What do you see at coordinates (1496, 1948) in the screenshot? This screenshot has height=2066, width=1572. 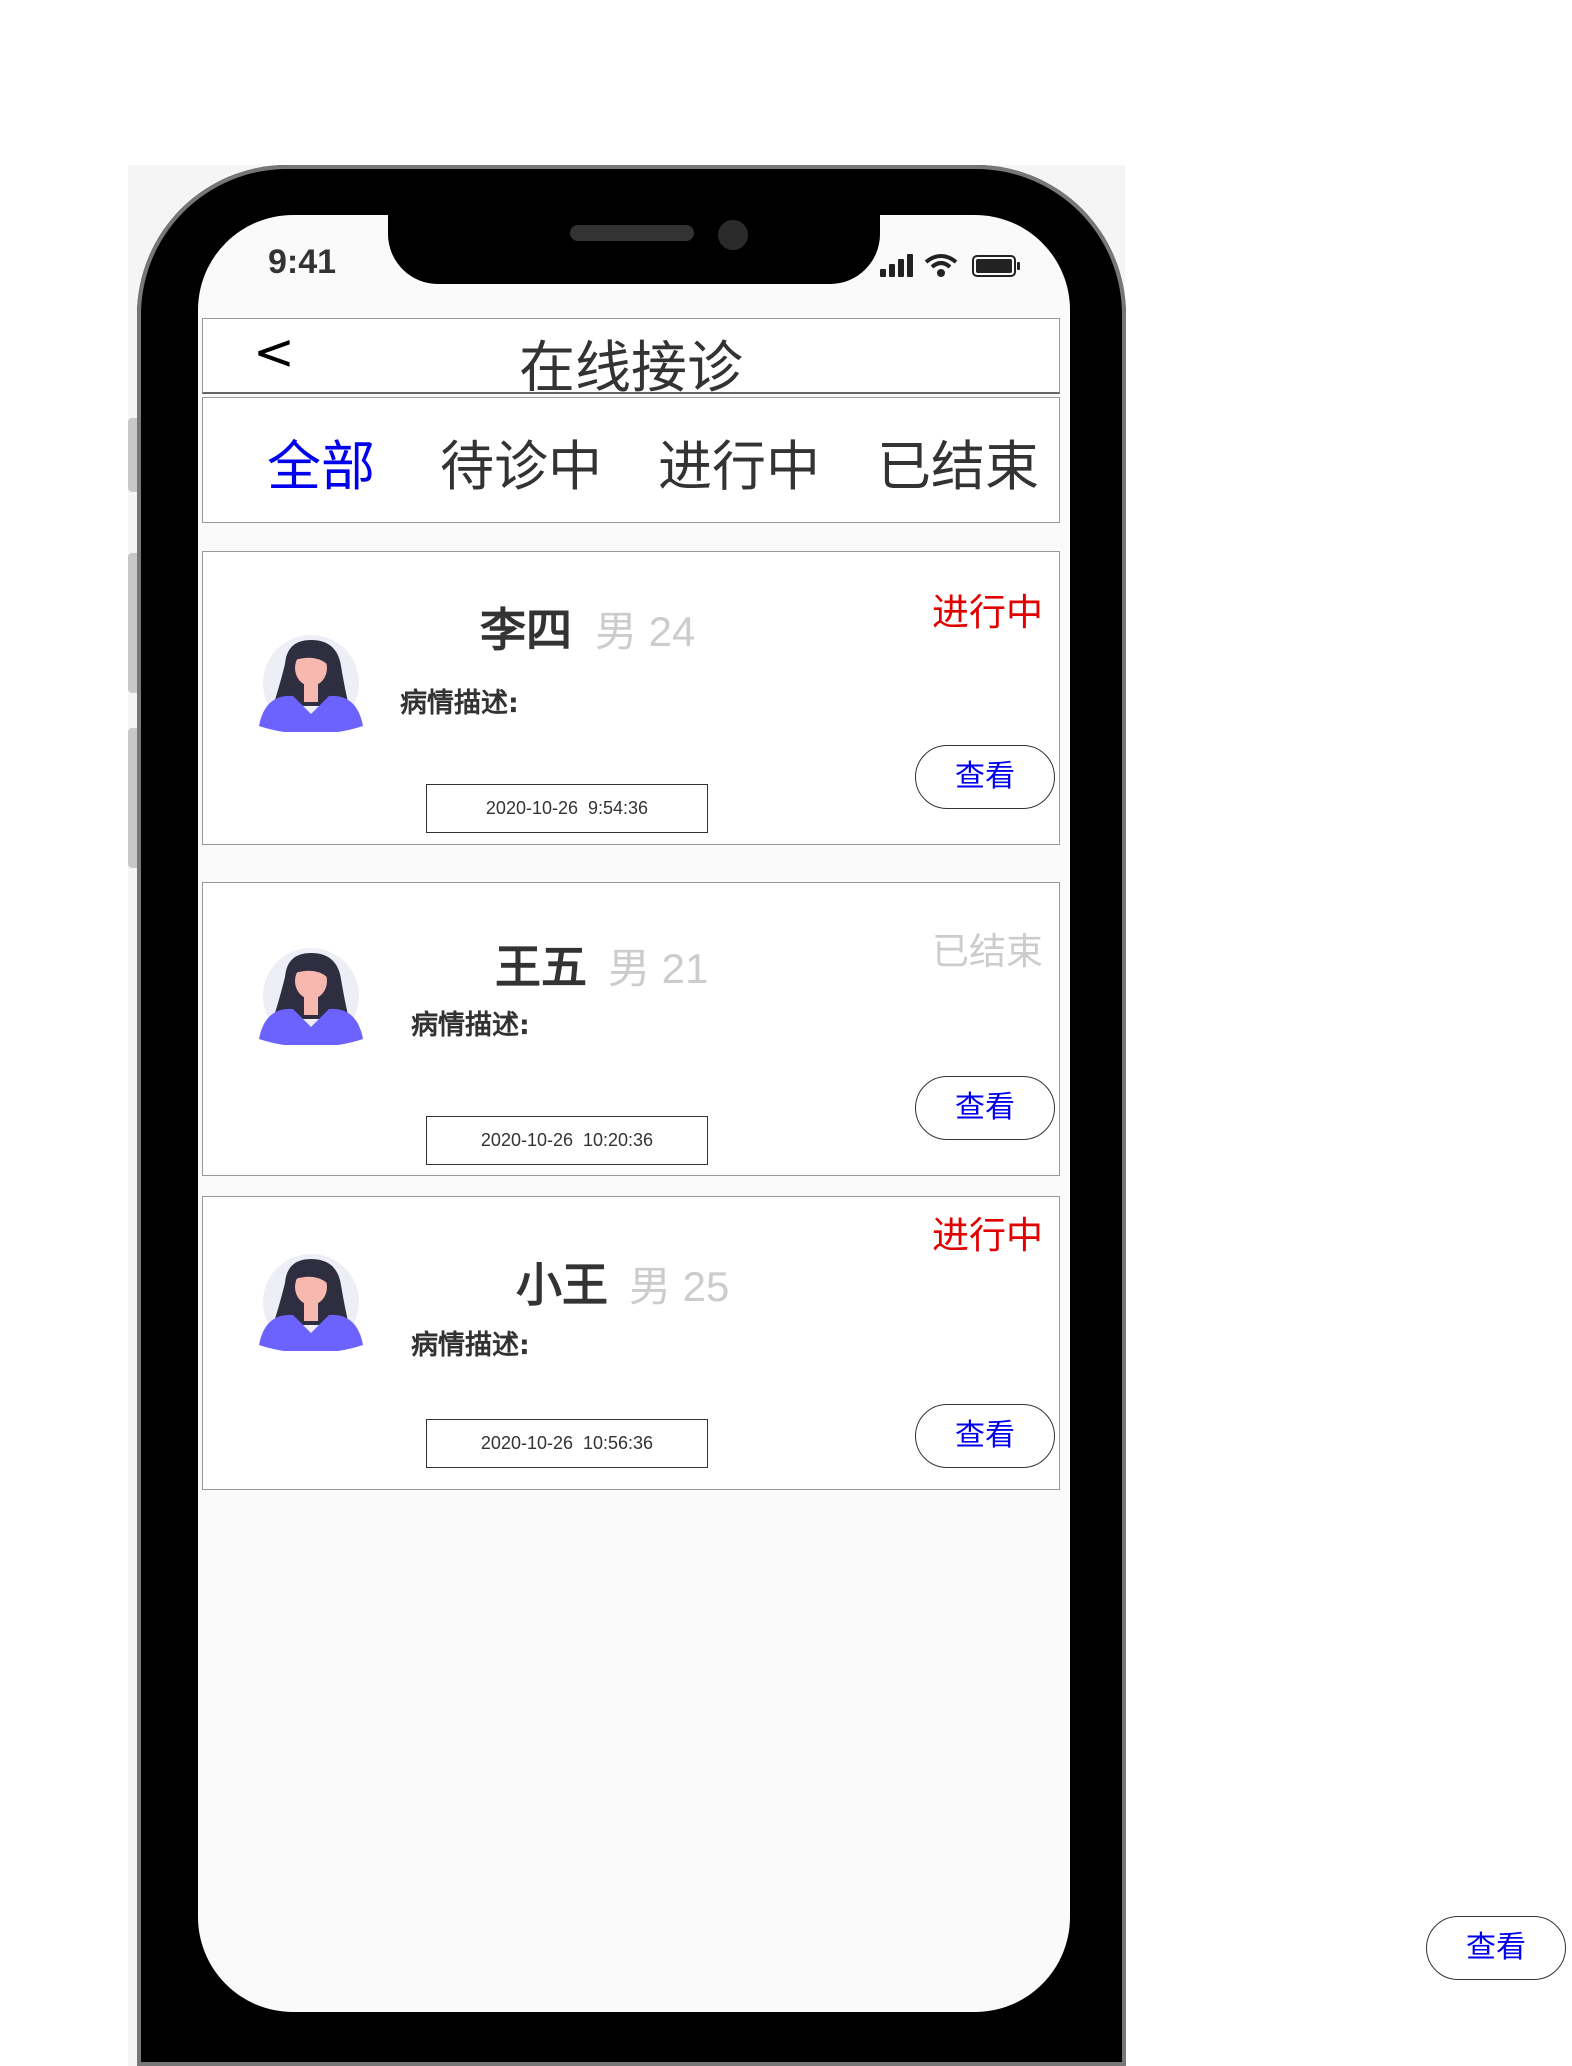 I see `view-button-standalone: 查看` at bounding box center [1496, 1948].